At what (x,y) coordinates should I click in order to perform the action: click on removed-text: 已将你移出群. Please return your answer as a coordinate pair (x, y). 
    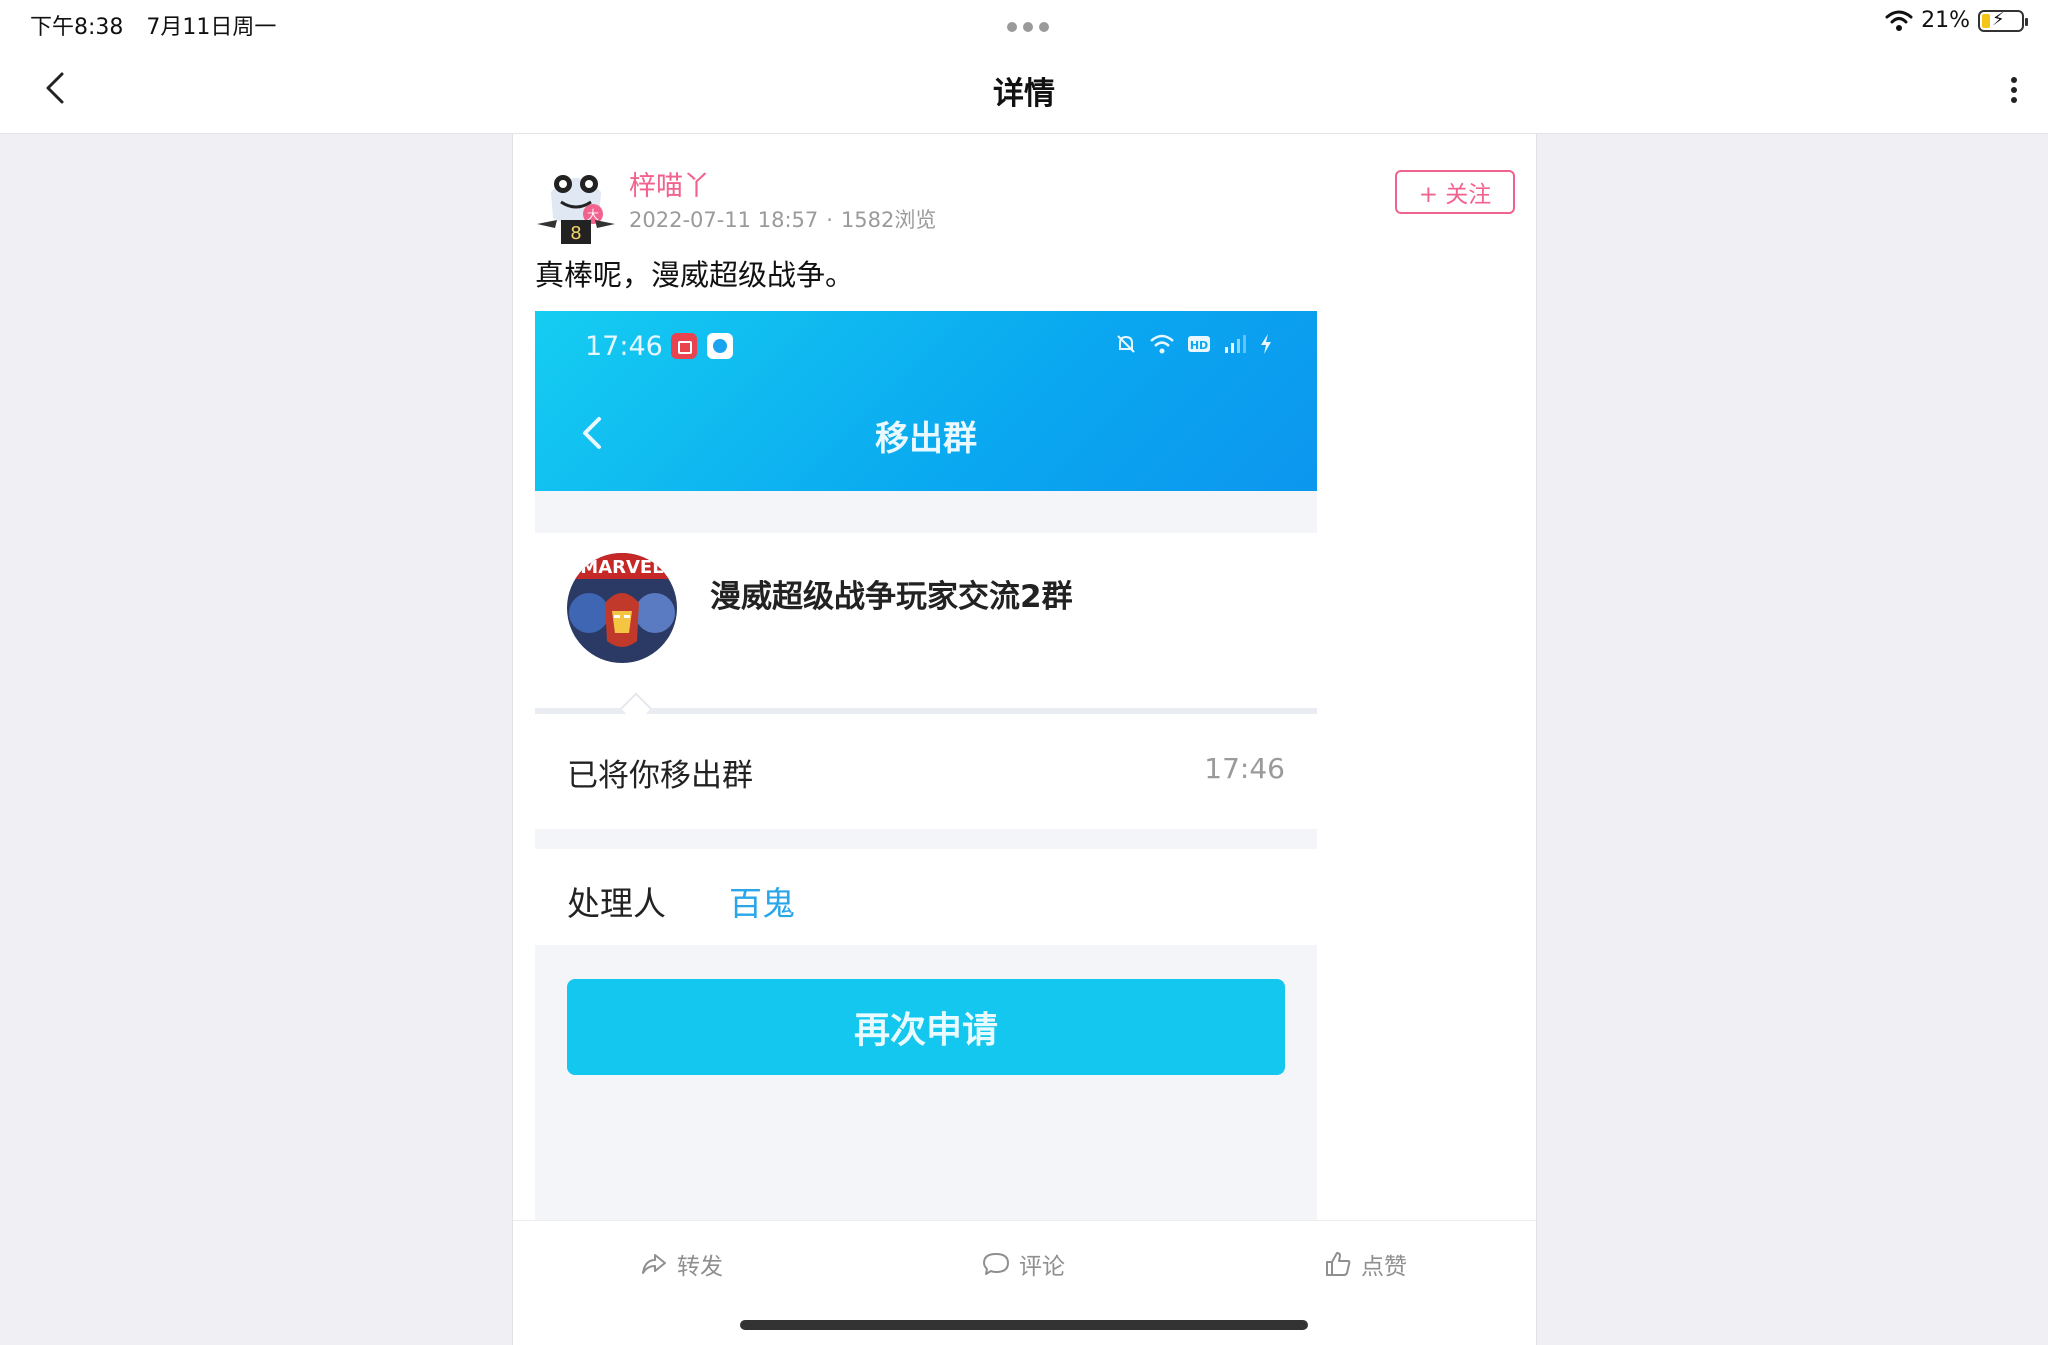
    Looking at the image, I should click on (660, 776).